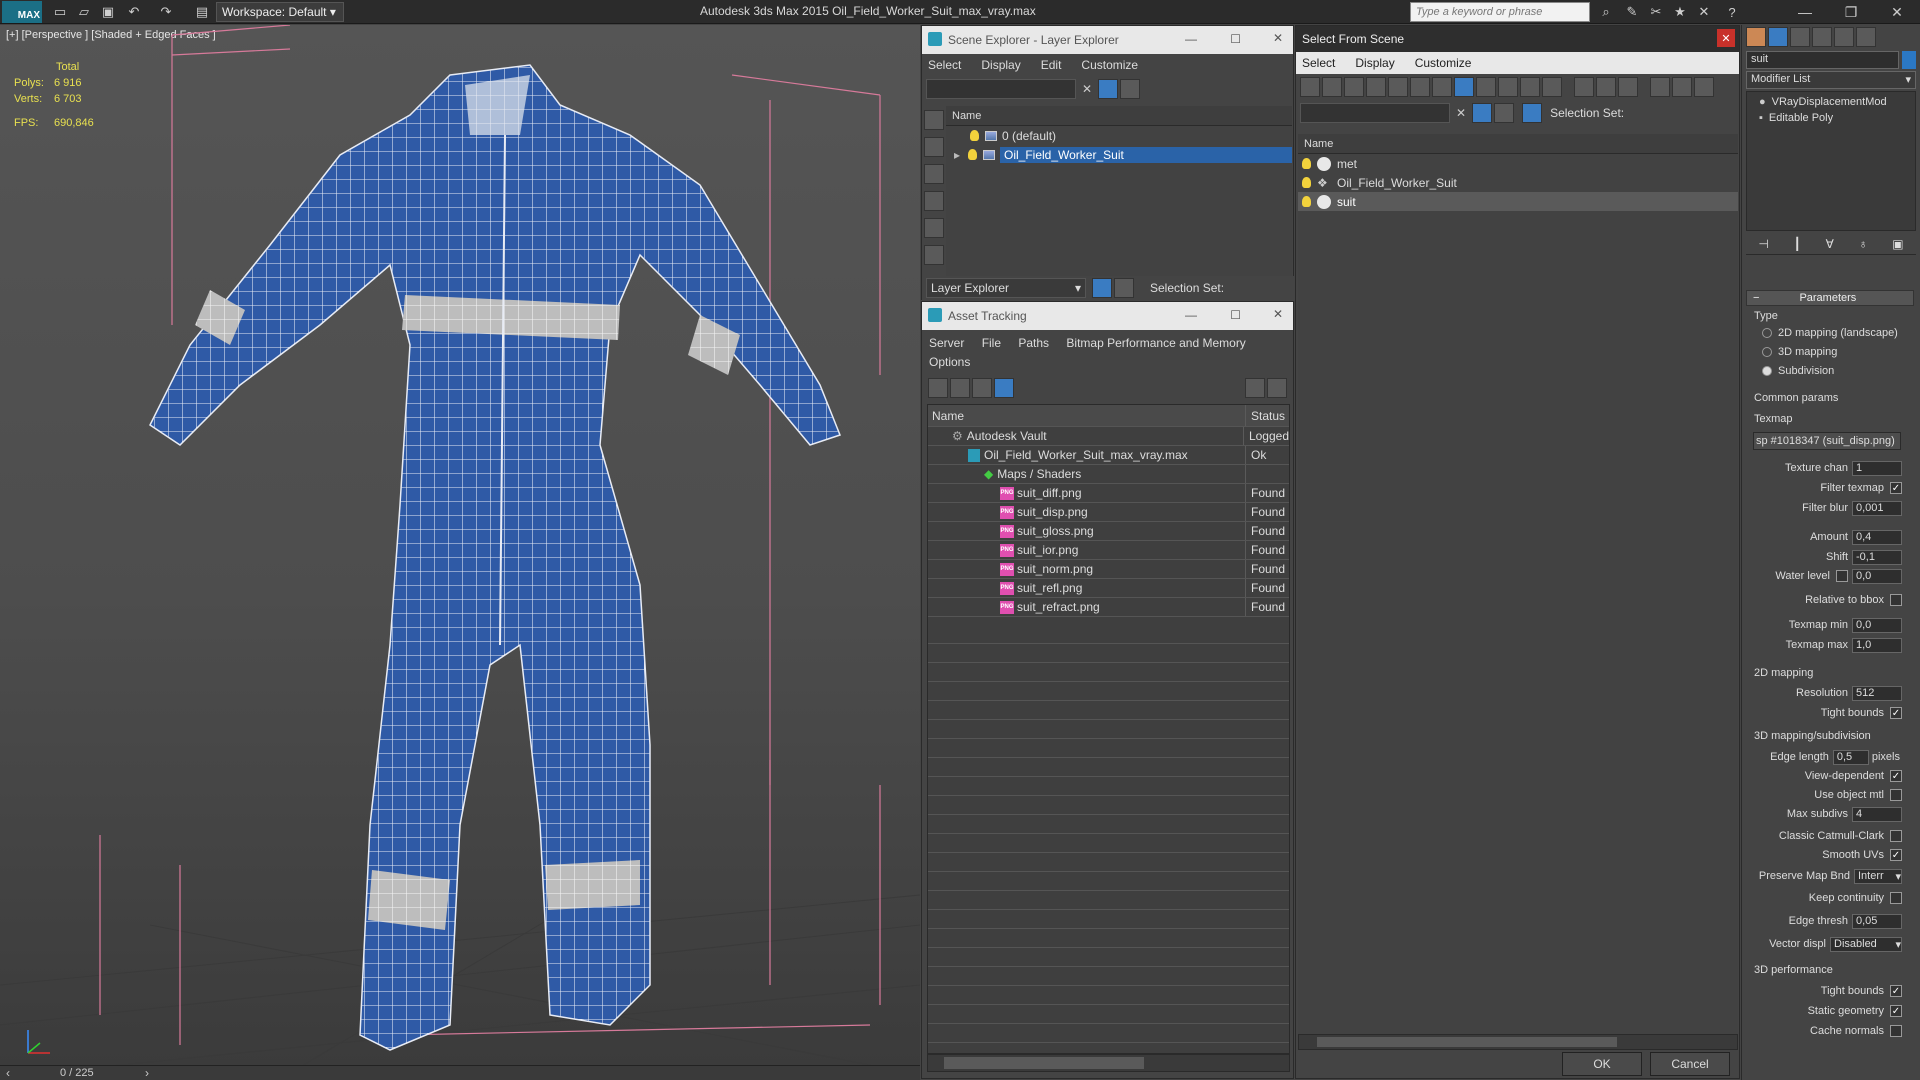 The width and height of the screenshot is (1920, 1080). Describe the element at coordinates (166, 12) in the screenshot. I see `redo-icon: ↷` at that location.